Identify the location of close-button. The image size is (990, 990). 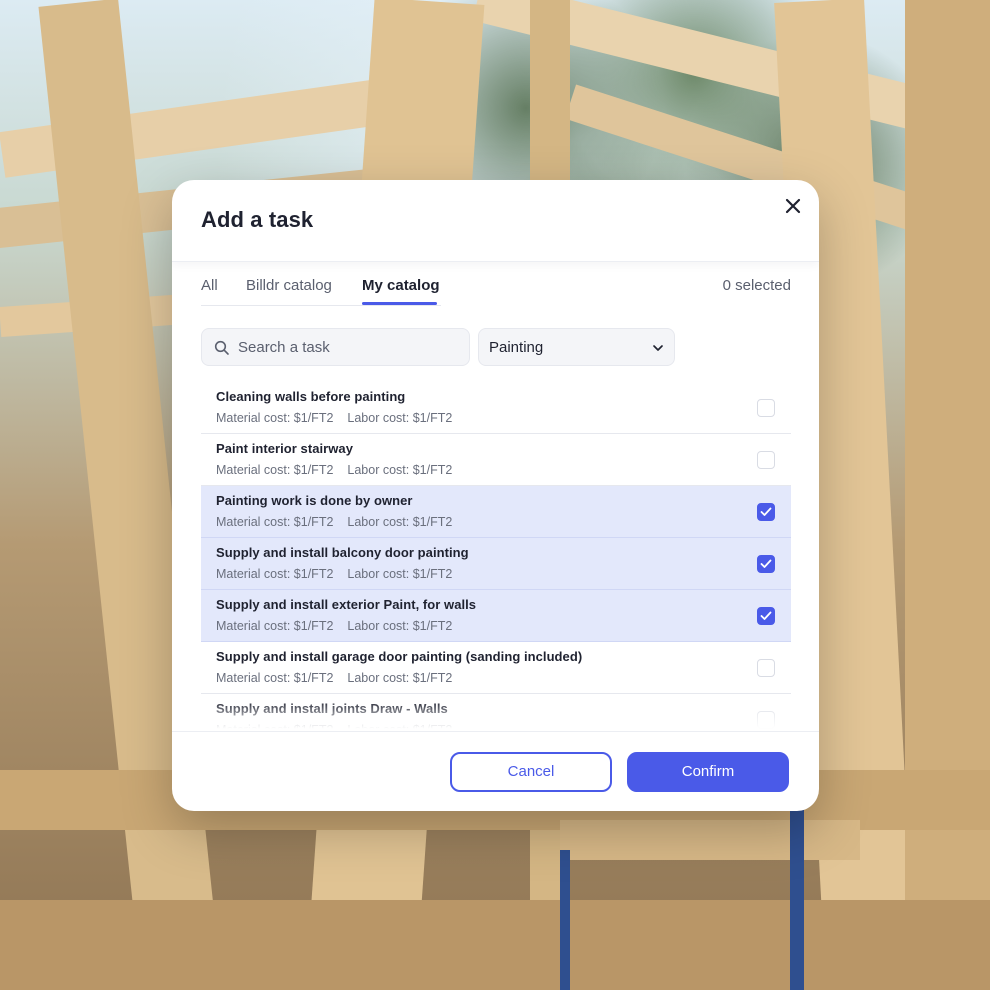
(793, 206).